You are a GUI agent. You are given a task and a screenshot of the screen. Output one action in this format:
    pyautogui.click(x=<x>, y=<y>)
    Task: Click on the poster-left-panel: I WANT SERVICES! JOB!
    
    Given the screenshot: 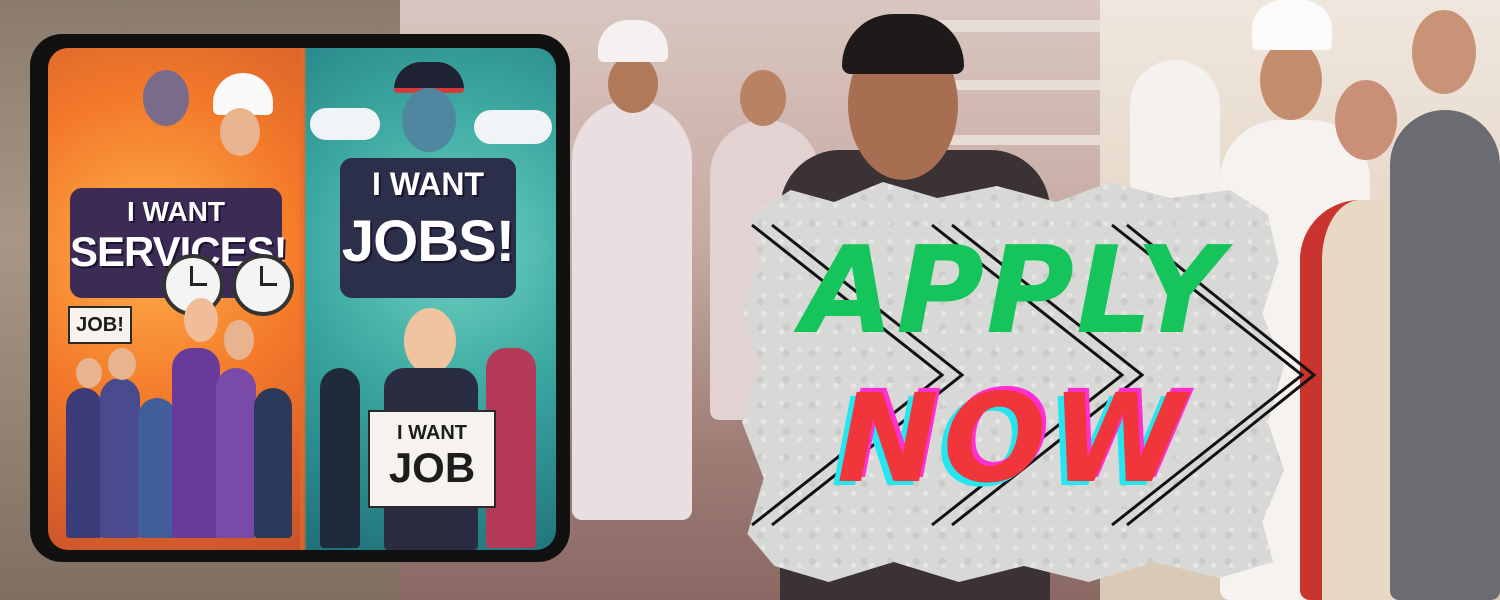 What is the action you would take?
    pyautogui.click(x=176, y=299)
    